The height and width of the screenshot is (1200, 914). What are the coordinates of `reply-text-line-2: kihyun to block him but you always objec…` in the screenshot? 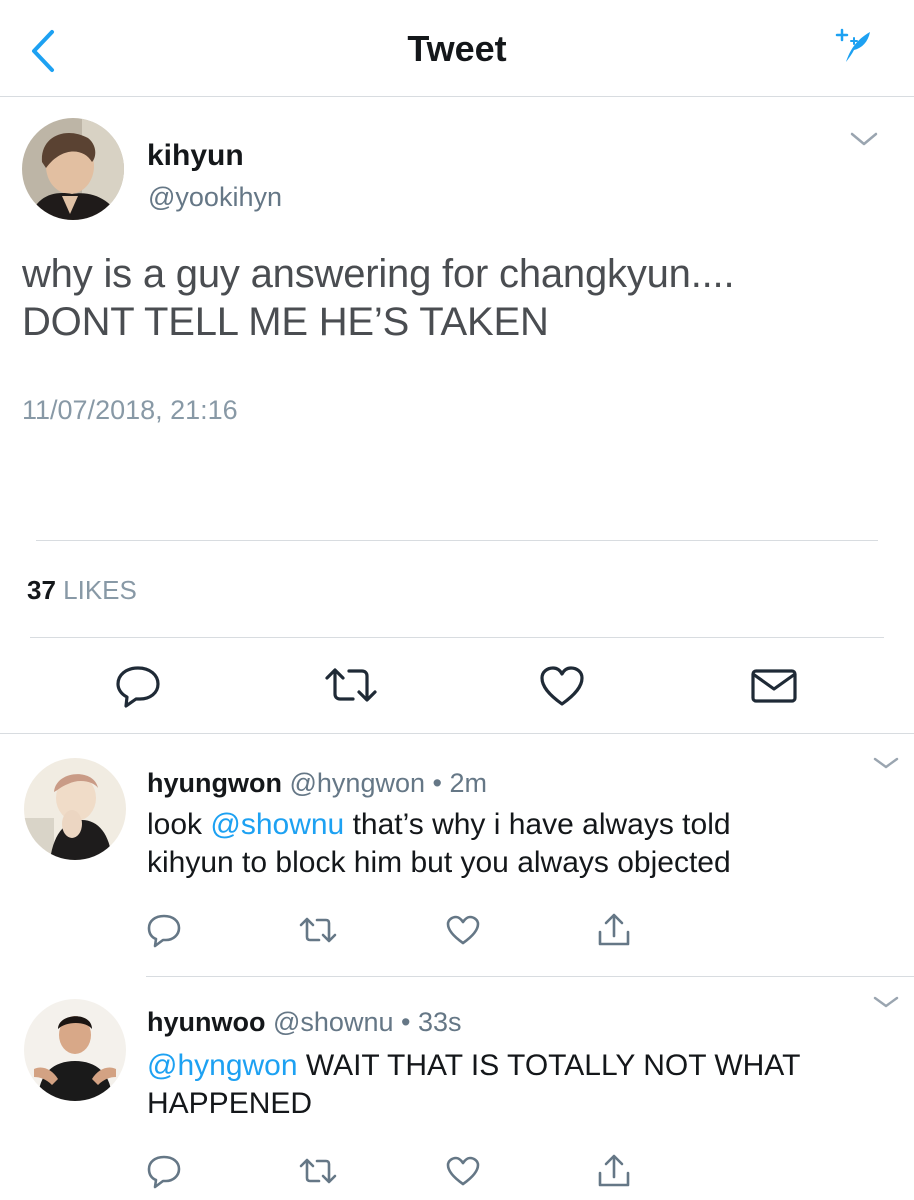 It's located at (439, 862).